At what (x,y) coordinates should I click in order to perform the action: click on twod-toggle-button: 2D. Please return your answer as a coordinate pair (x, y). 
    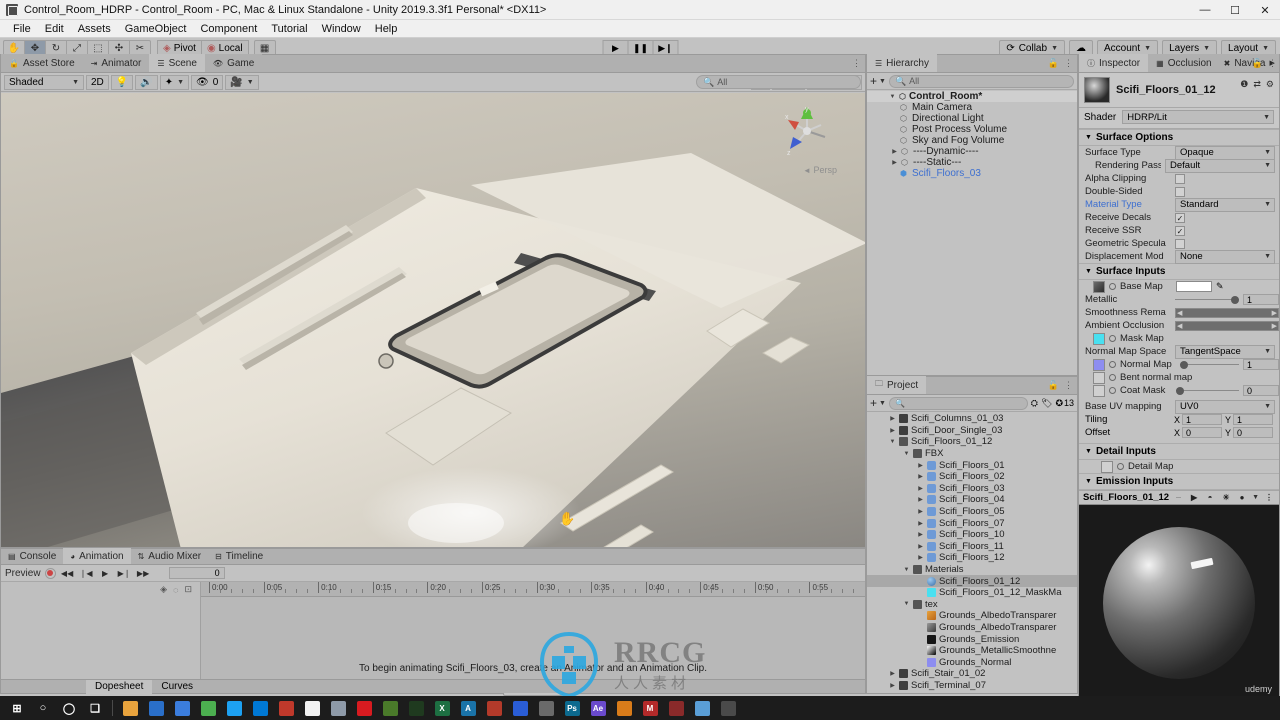
    Looking at the image, I should click on (97, 82).